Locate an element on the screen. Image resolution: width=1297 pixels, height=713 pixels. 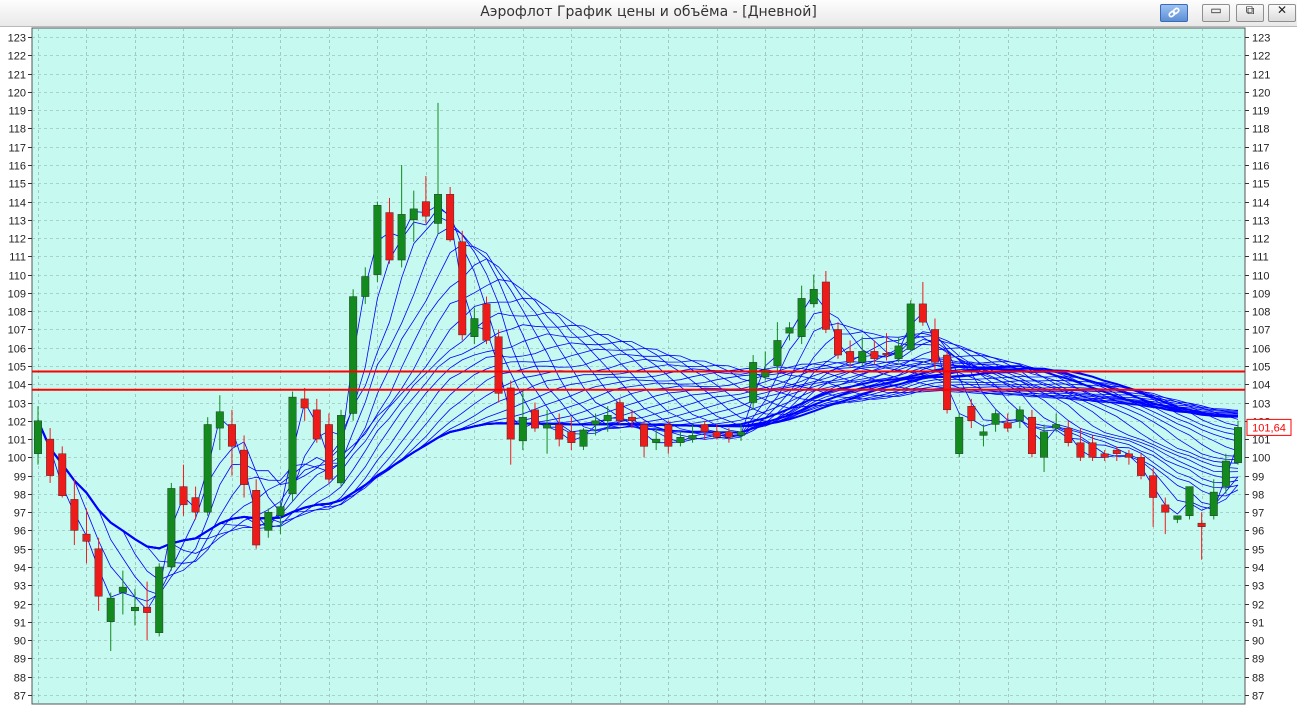
tick-label-right: 122 is located at coordinates (1261, 57).